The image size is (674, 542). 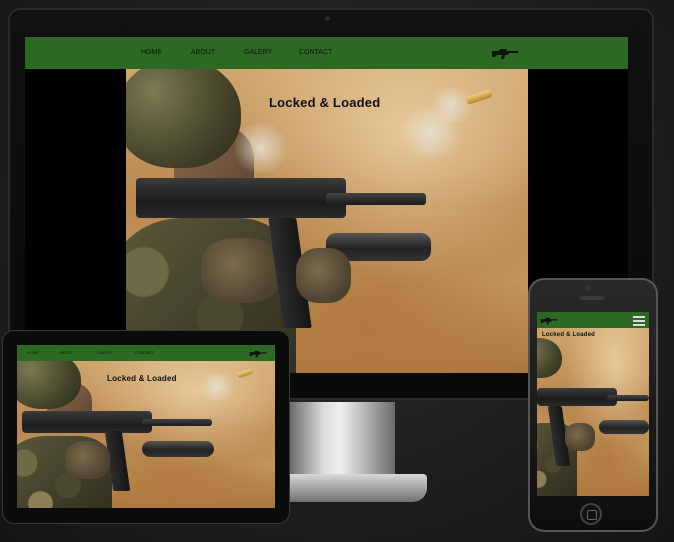 I want to click on phone-screen: Locked & Loaded, so click(x=593, y=404).